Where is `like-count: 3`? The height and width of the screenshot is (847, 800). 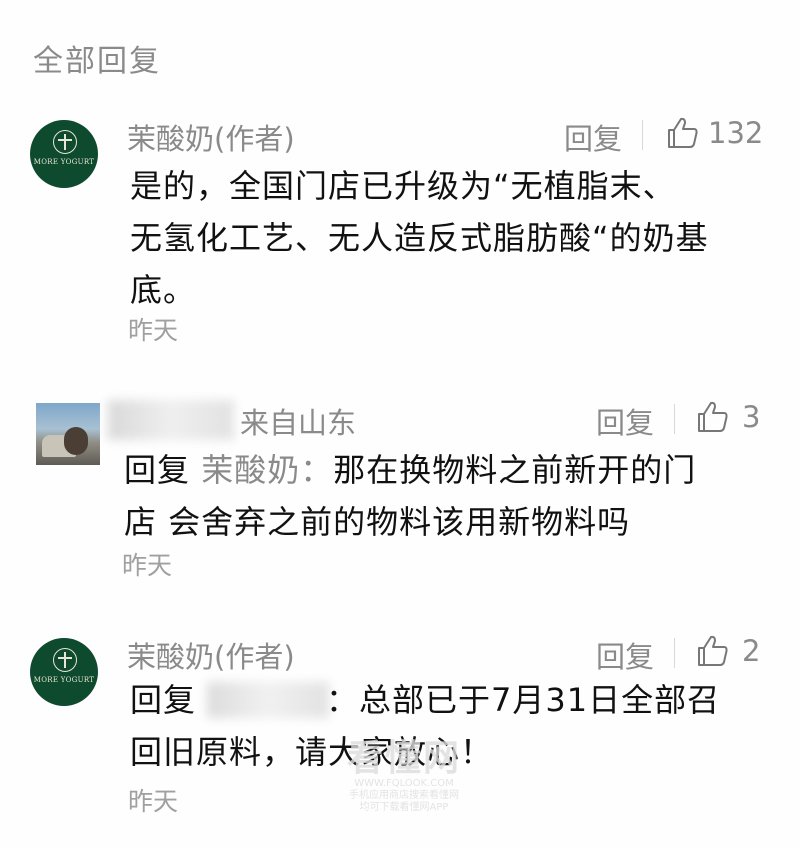 like-count: 3 is located at coordinates (751, 417).